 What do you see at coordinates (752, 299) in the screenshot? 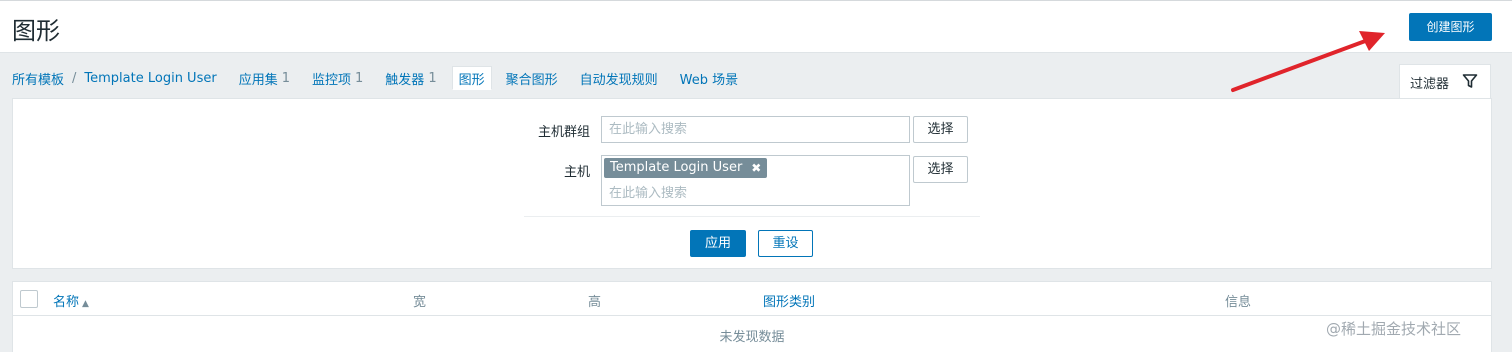
I see `table-header-row: 名称 ▲ 宽 高 图形类别 信息` at bounding box center [752, 299].